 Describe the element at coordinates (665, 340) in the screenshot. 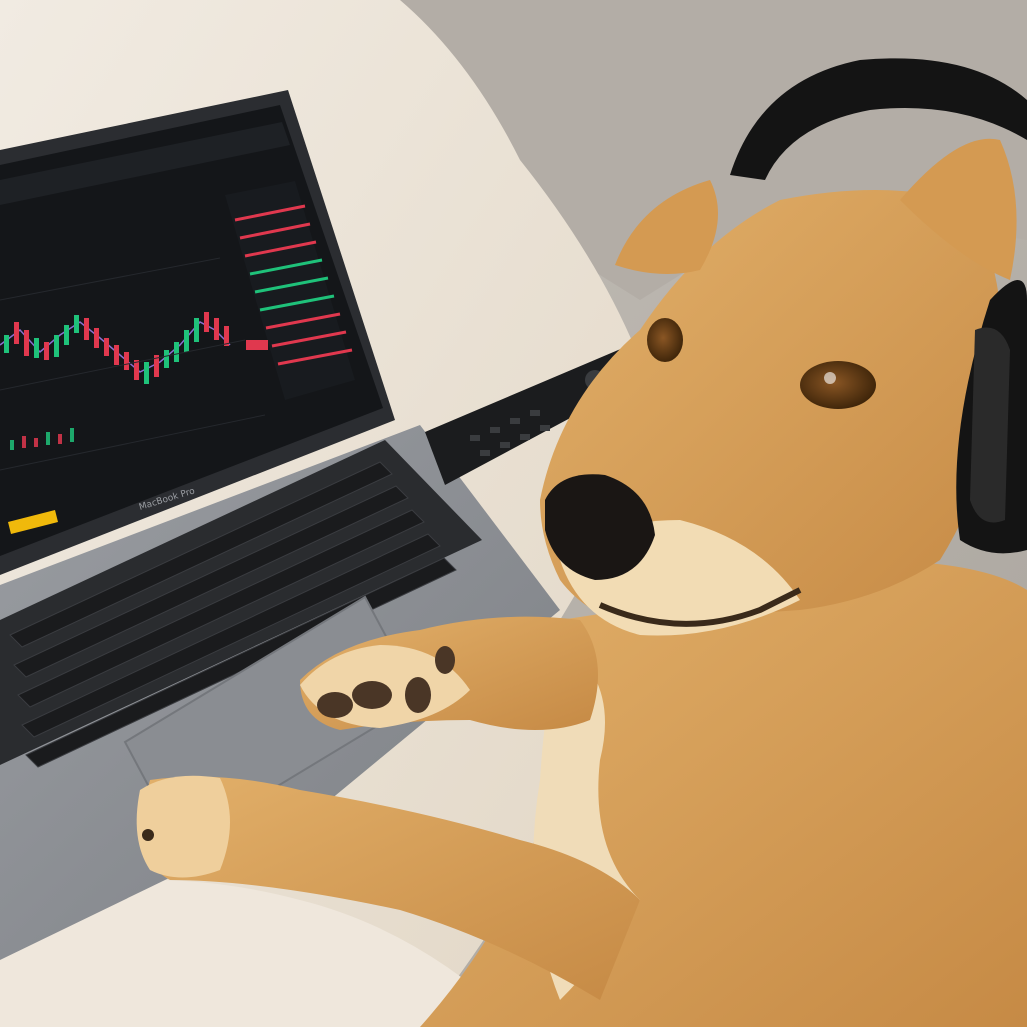

I see `dog-left-eye` at that location.